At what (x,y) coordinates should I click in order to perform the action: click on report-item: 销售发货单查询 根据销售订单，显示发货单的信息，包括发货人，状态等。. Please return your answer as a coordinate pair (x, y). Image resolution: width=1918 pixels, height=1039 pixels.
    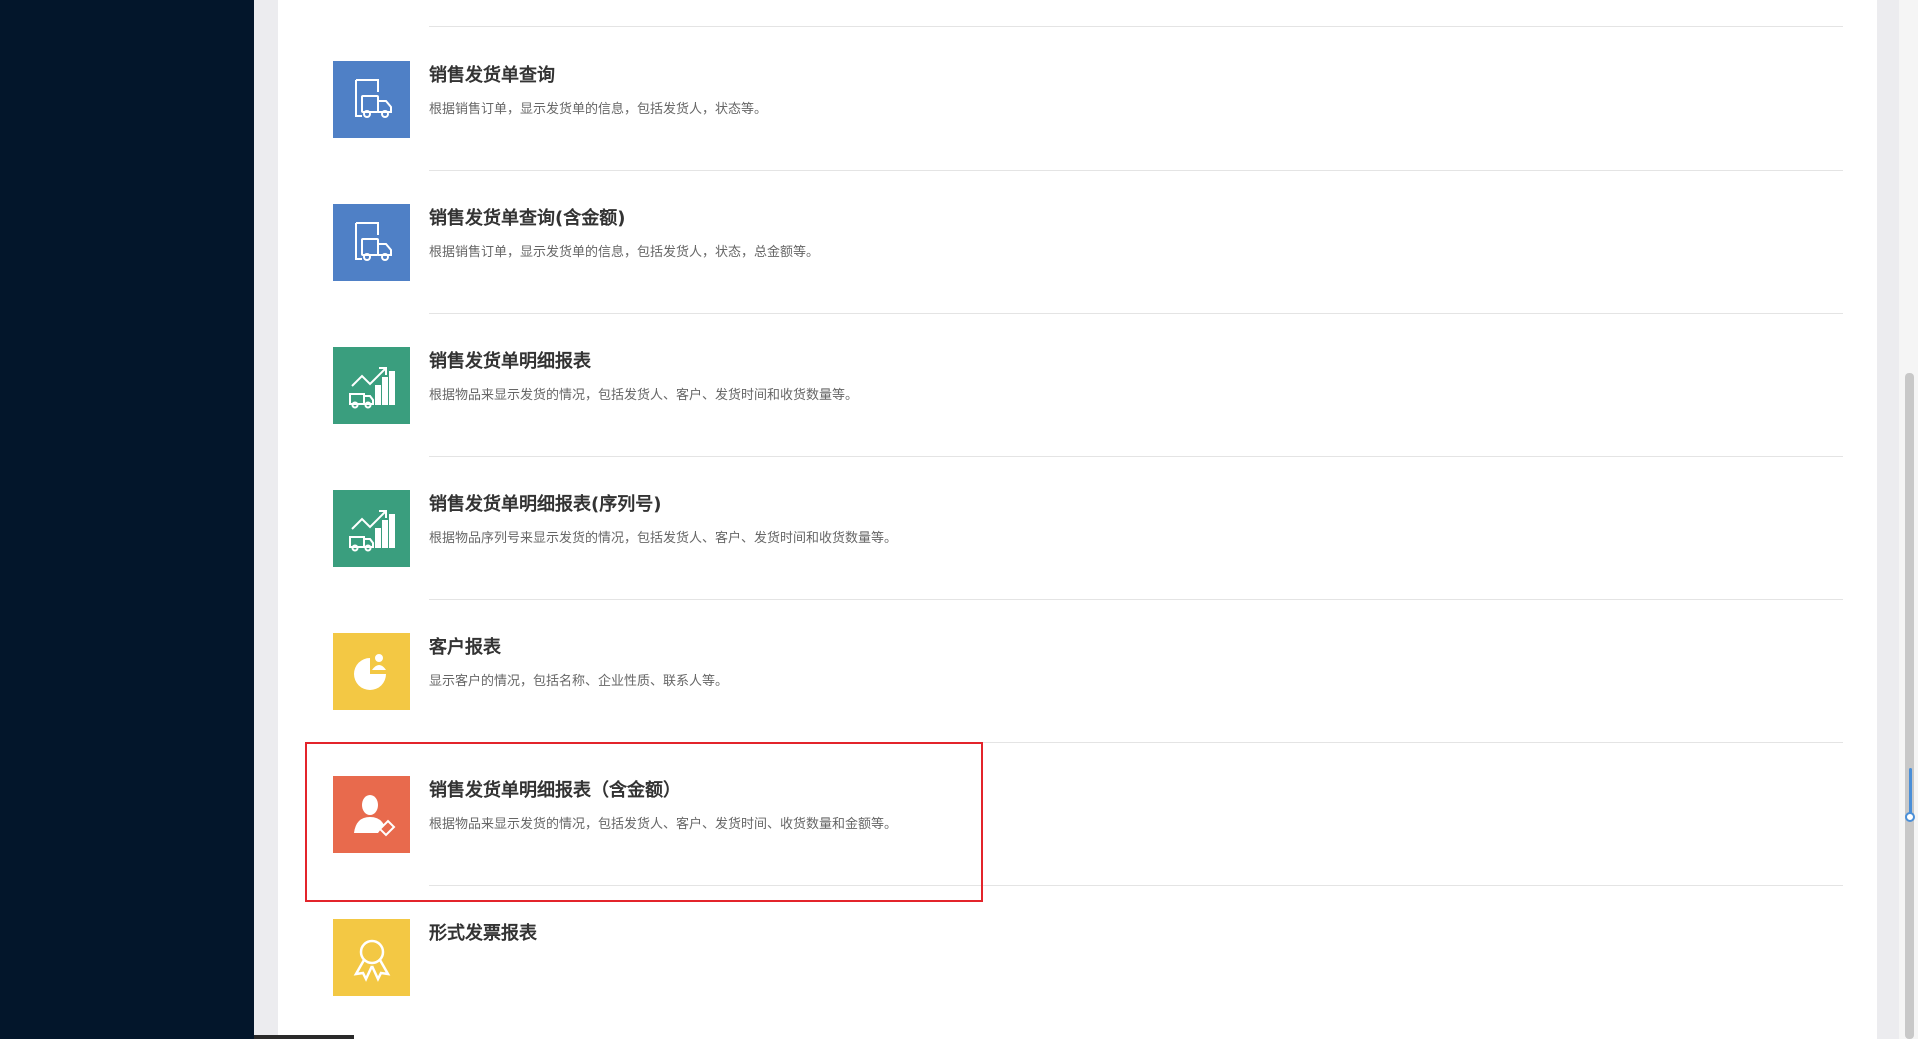
    Looking at the image, I should click on (1088, 69).